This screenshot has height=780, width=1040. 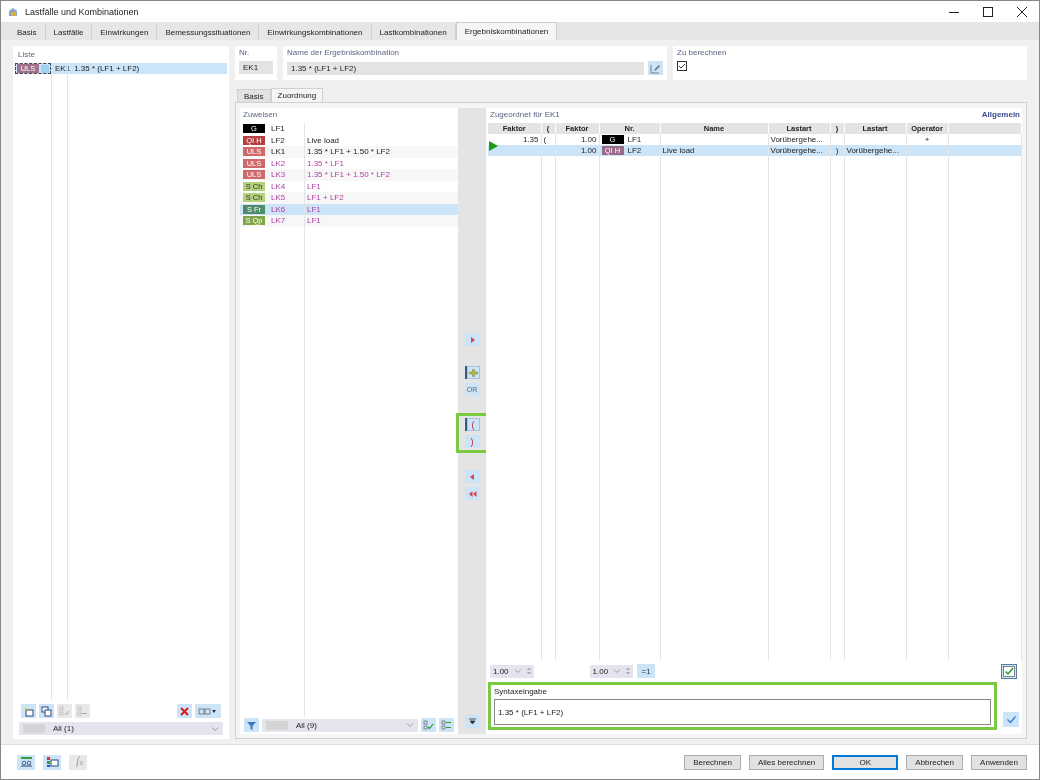 What do you see at coordinates (297, 95) in the screenshot?
I see `tab: Zuordnung` at bounding box center [297, 95].